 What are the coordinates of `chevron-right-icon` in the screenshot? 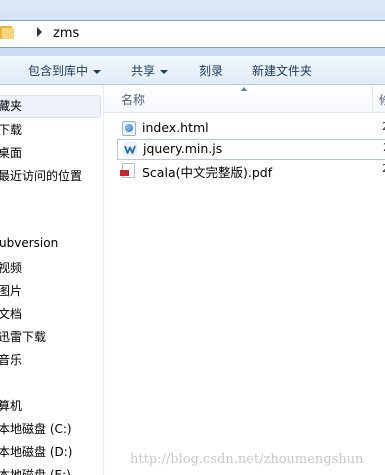 It's located at (39, 32).